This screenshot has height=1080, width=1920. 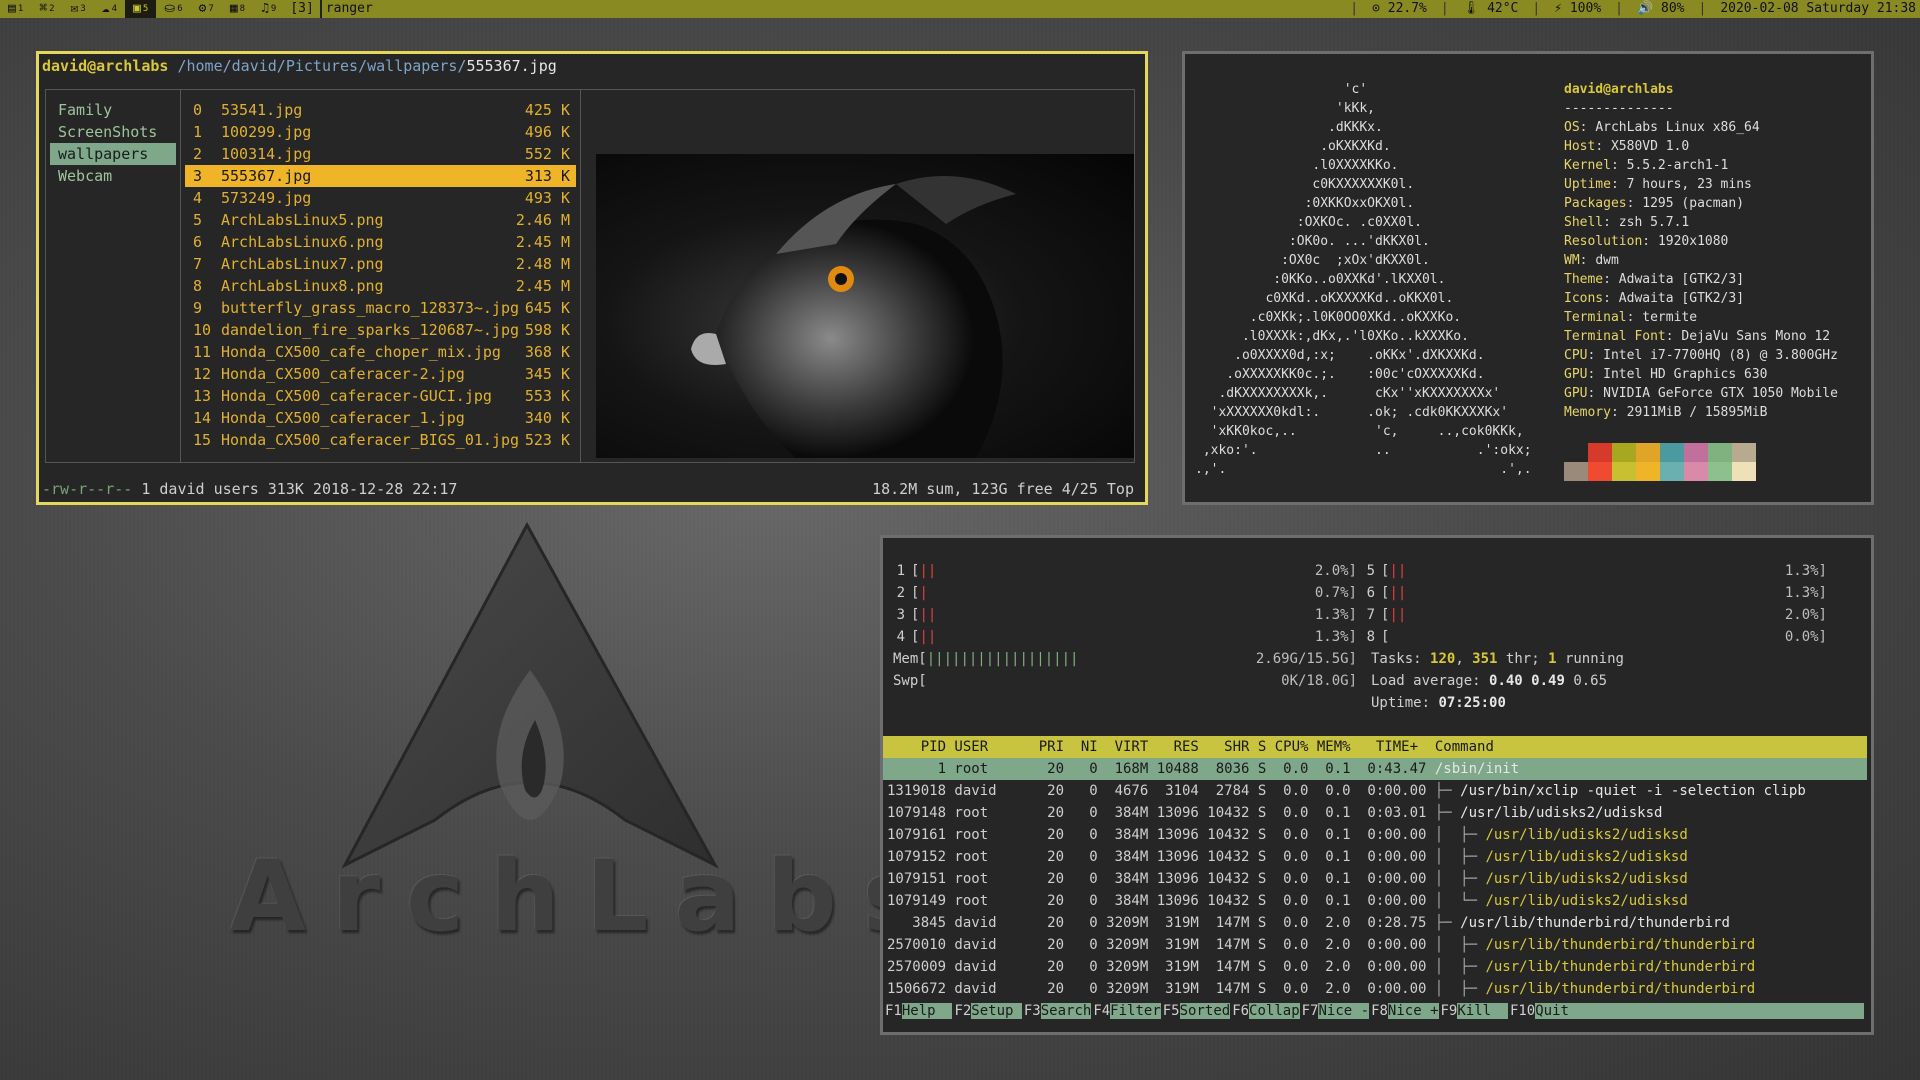 What do you see at coordinates (900, 637) in the screenshot?
I see `cpu-number: 4` at bounding box center [900, 637].